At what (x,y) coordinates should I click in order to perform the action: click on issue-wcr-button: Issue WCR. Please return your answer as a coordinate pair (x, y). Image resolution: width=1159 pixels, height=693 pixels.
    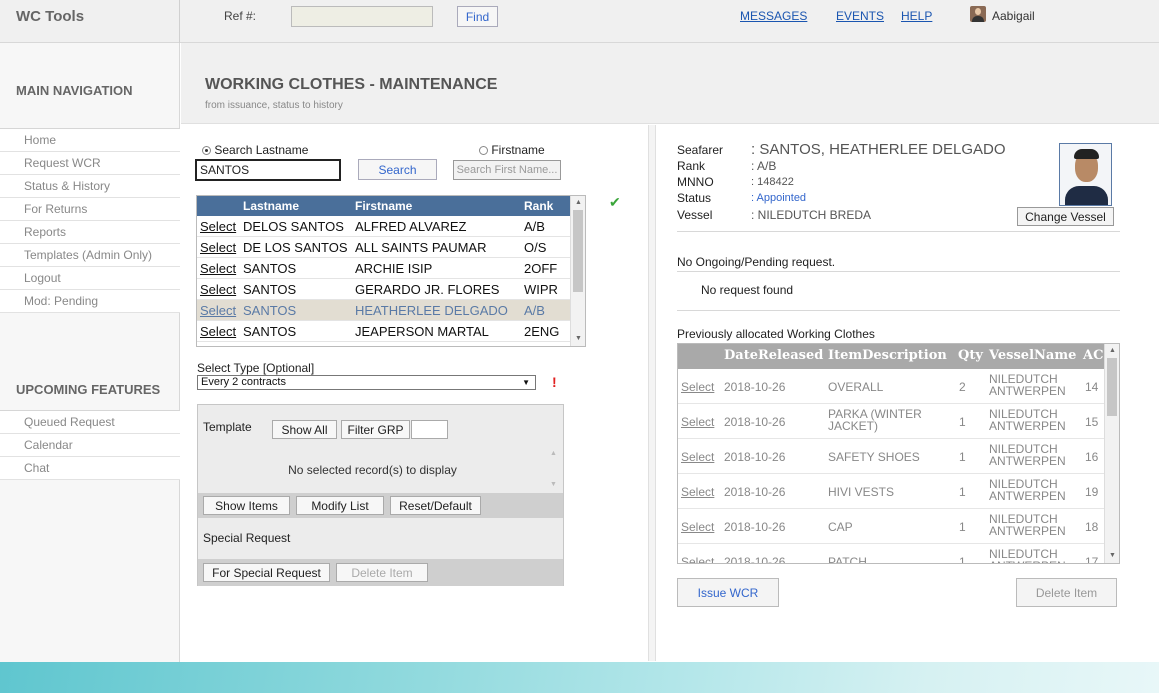
    Looking at the image, I should click on (728, 592).